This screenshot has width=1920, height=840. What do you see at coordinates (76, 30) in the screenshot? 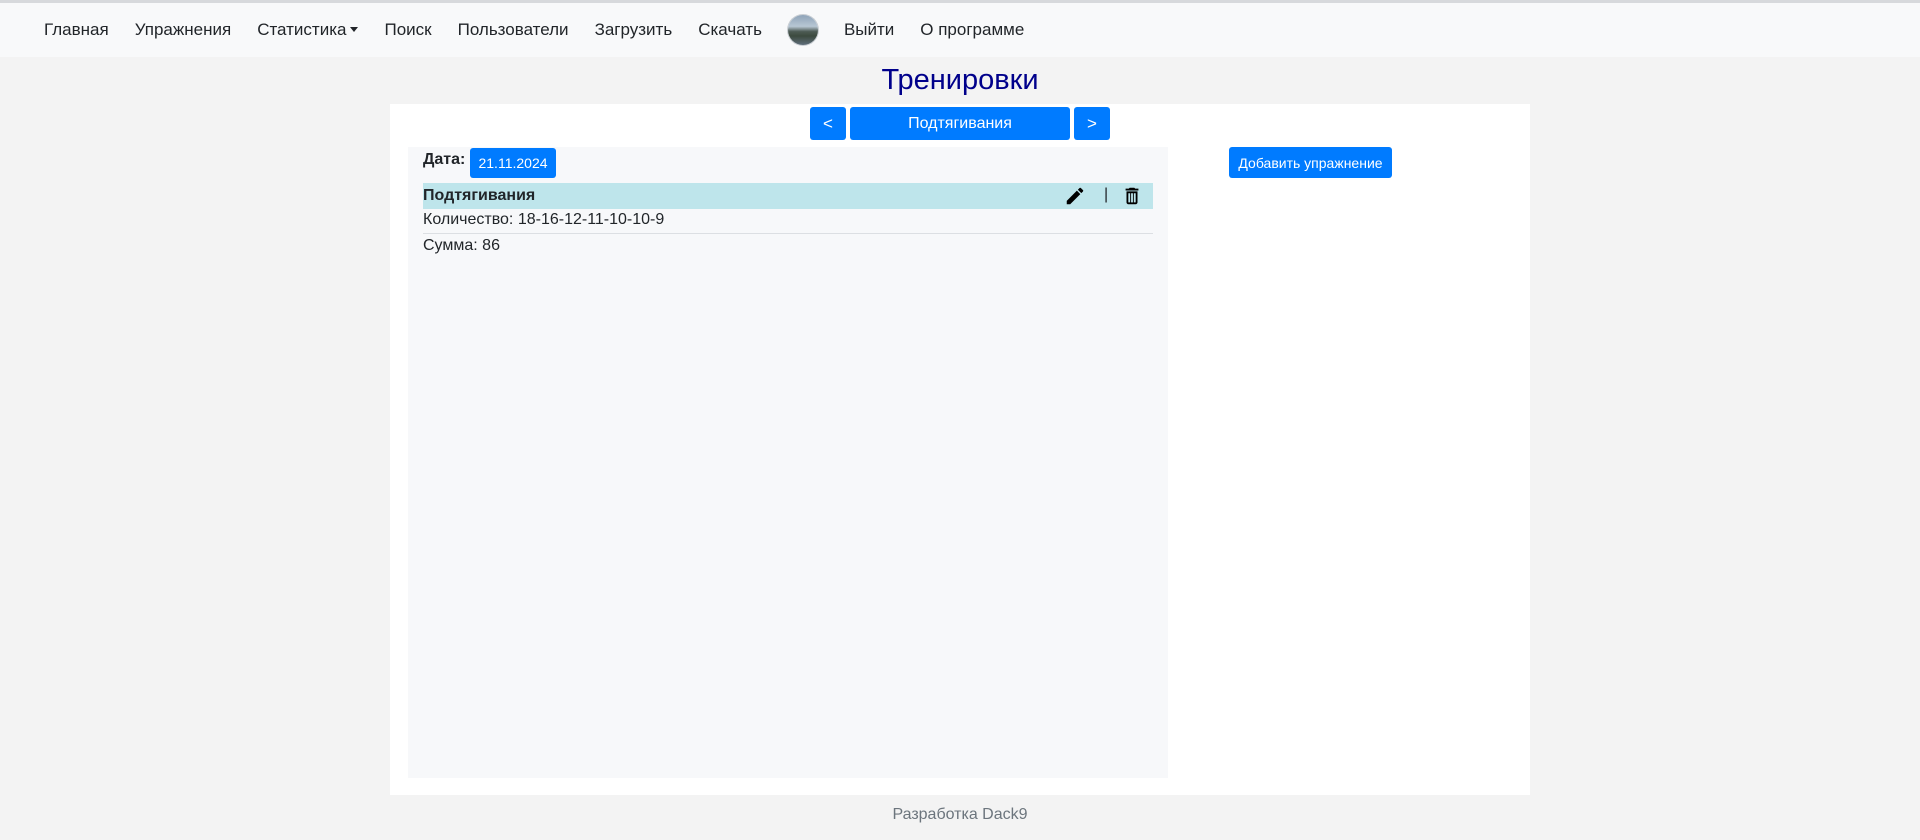
I see `nav-home: Главная` at bounding box center [76, 30].